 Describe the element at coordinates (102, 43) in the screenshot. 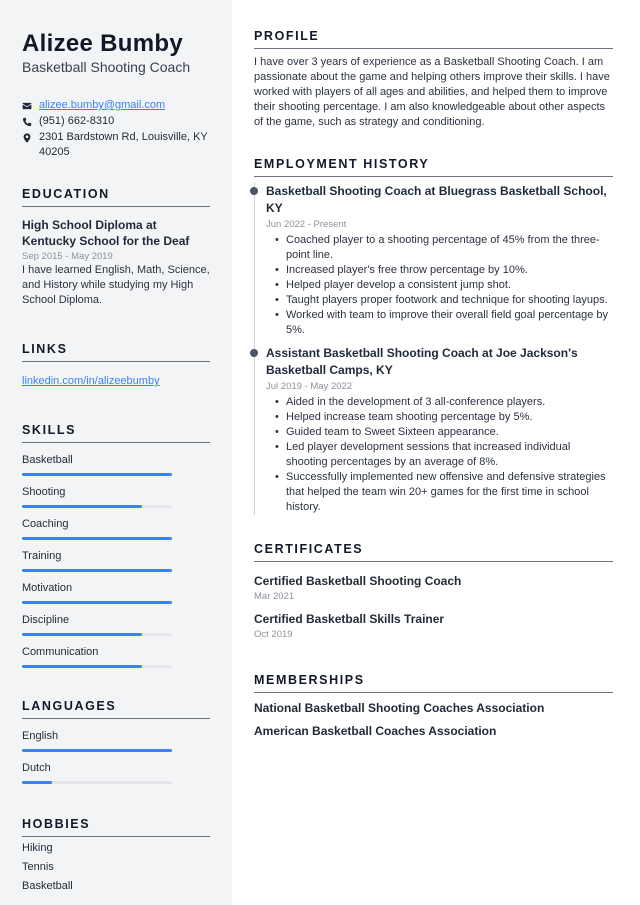

I see `candidate-name: Alizee Bumby` at that location.